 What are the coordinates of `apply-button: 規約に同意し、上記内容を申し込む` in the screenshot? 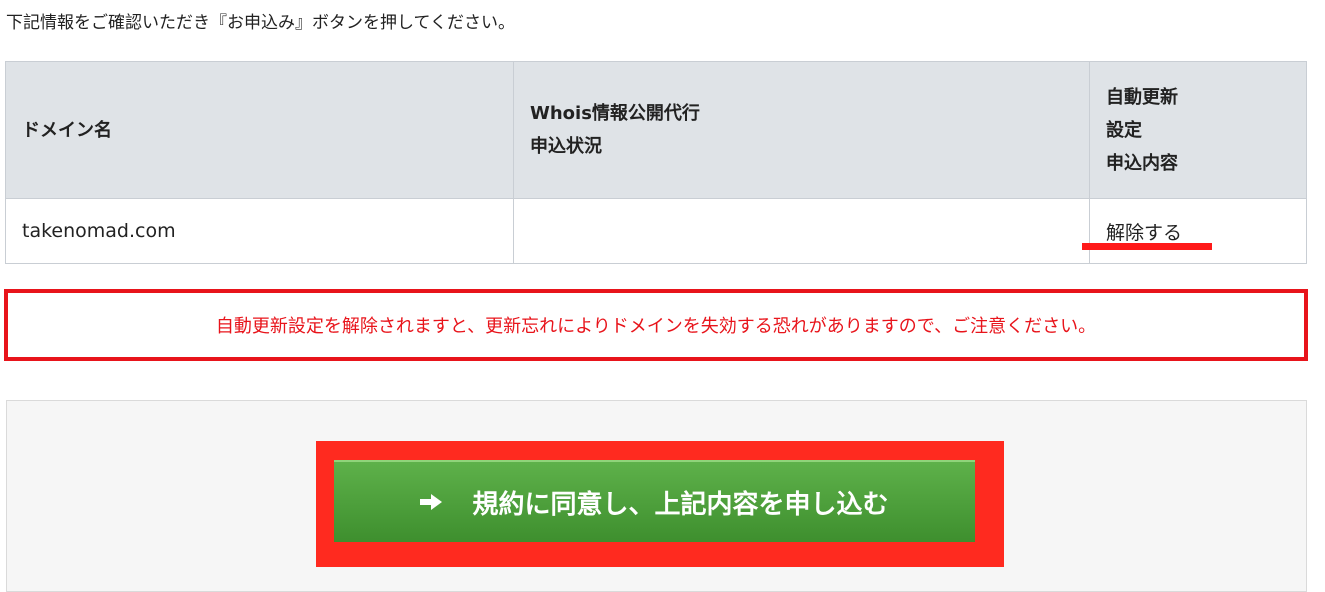 It's located at (654, 501).